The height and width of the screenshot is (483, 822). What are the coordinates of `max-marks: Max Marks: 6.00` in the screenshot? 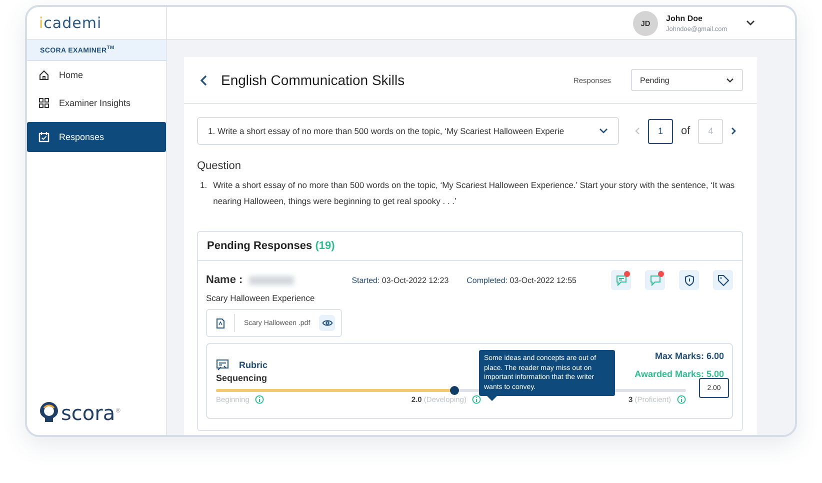 It's located at (689, 356).